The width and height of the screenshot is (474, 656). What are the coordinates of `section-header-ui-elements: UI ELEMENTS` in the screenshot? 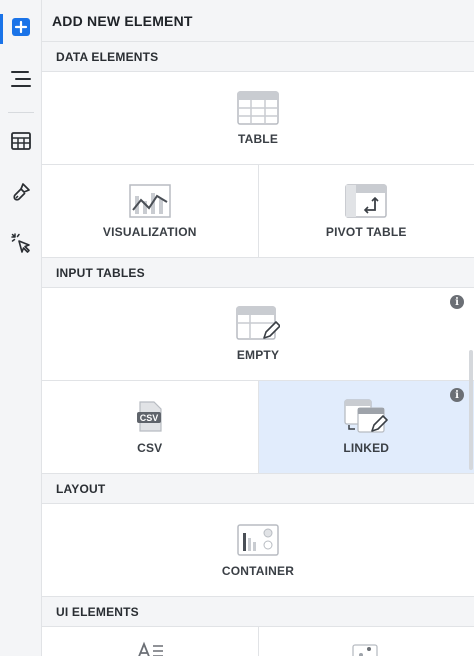 It's located at (258, 612).